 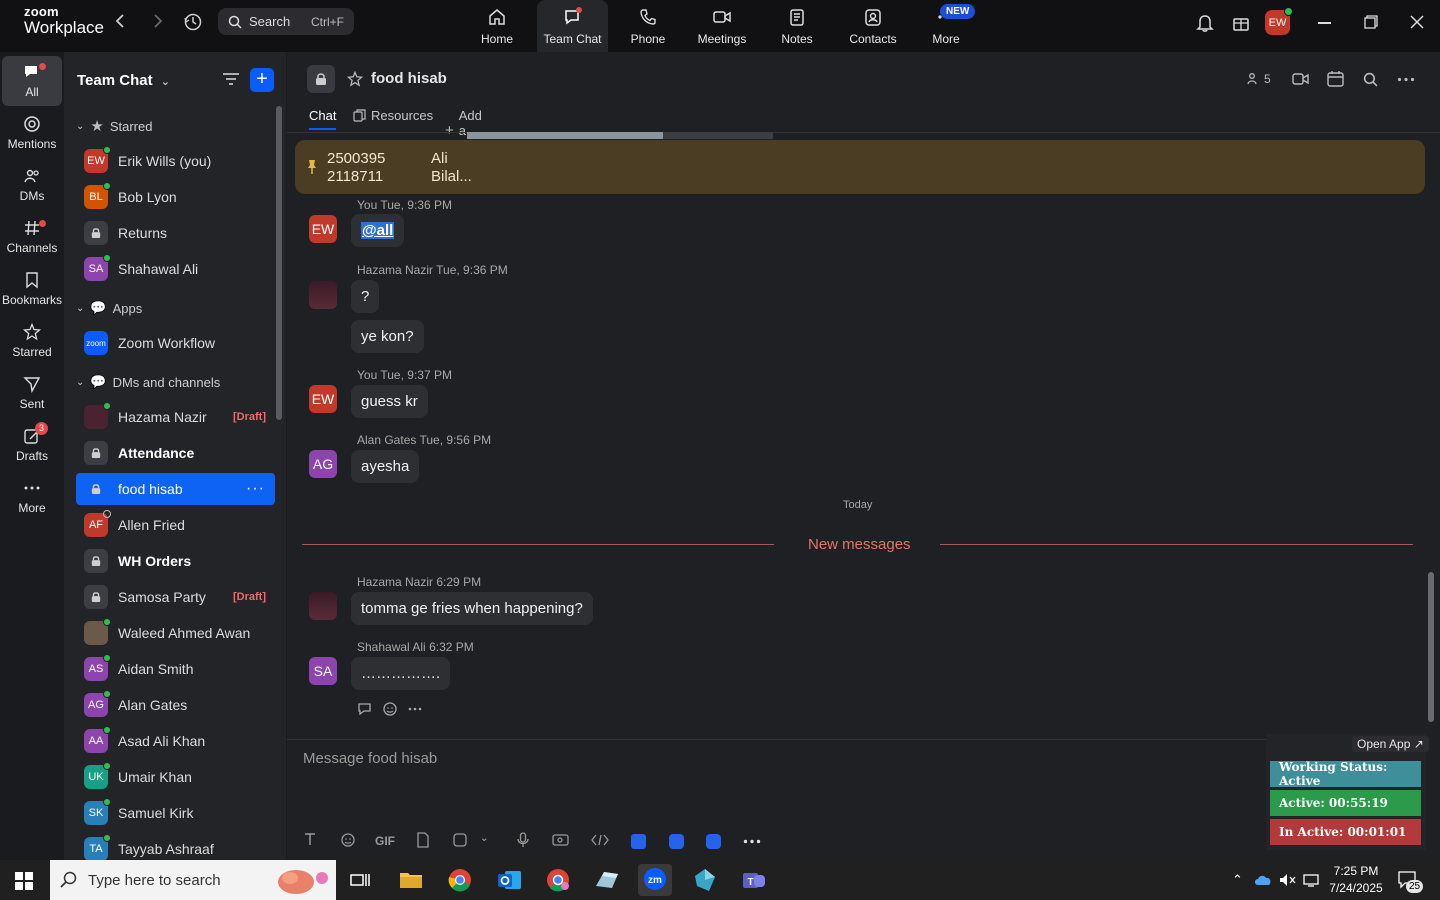 What do you see at coordinates (409, 78) in the screenshot?
I see `channel-title: food hisab` at bounding box center [409, 78].